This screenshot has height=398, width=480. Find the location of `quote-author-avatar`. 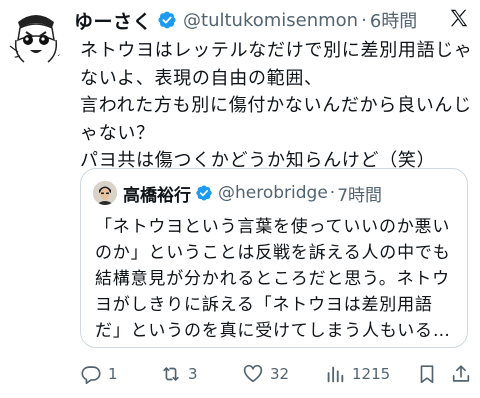

quote-author-avatar is located at coordinates (105, 193).